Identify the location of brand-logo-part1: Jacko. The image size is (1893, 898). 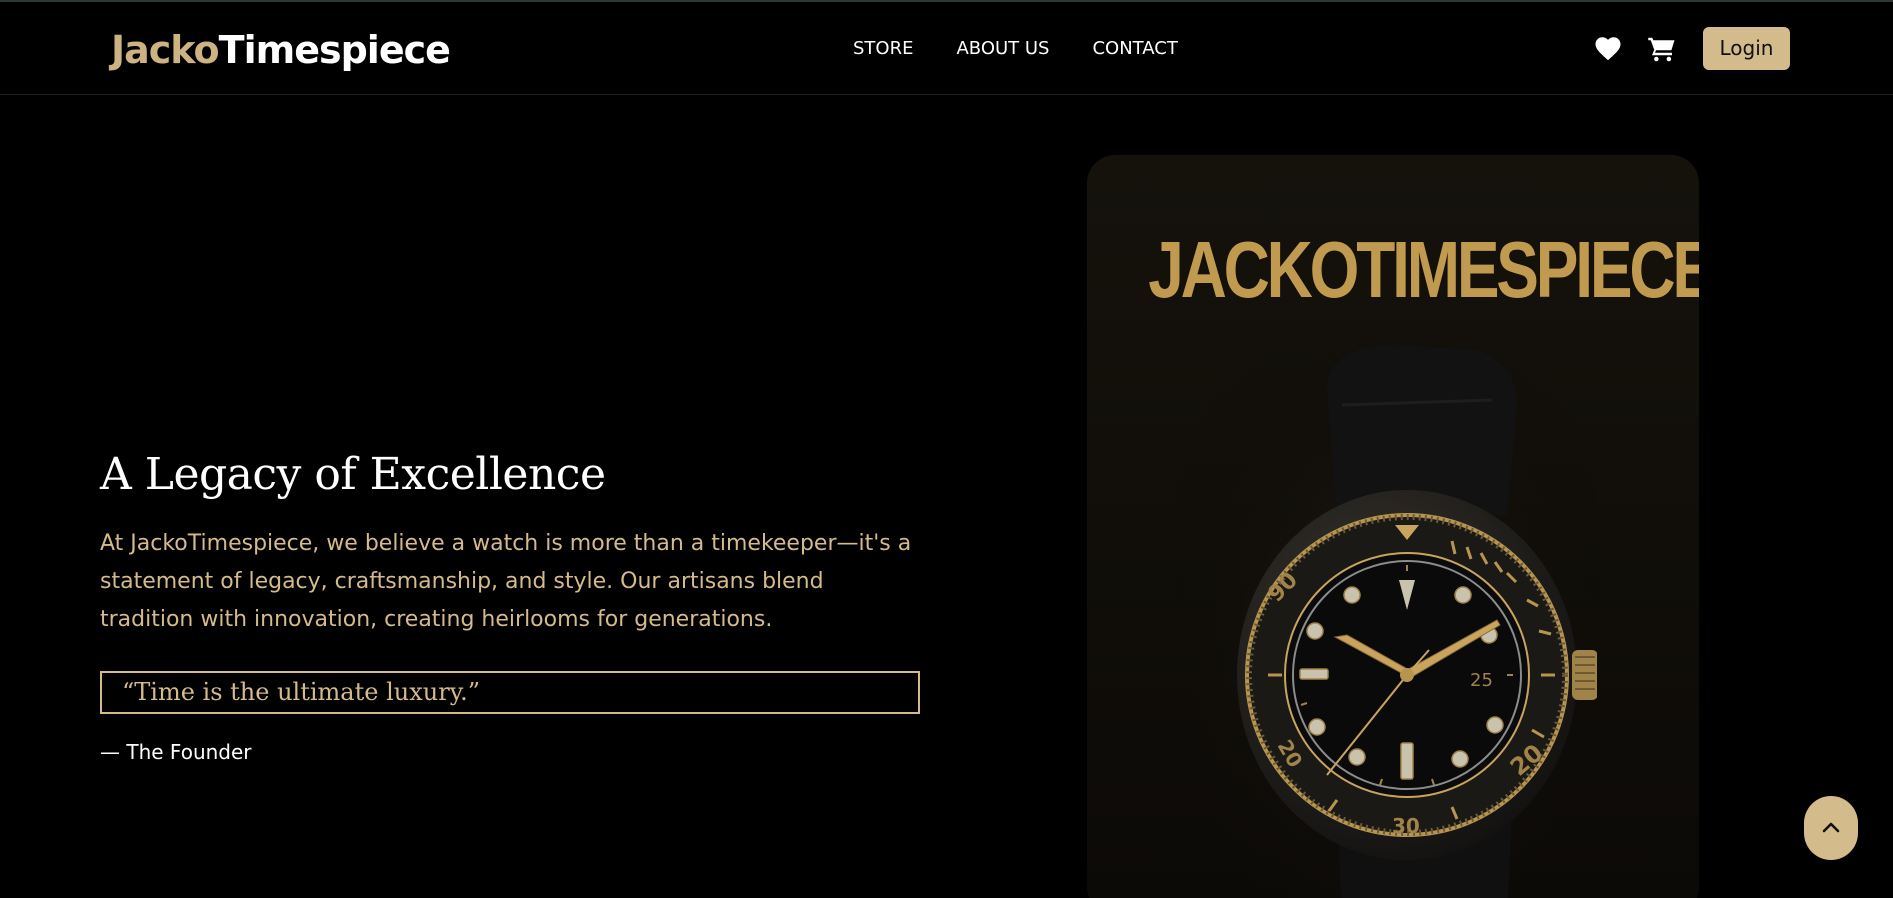
(165, 50).